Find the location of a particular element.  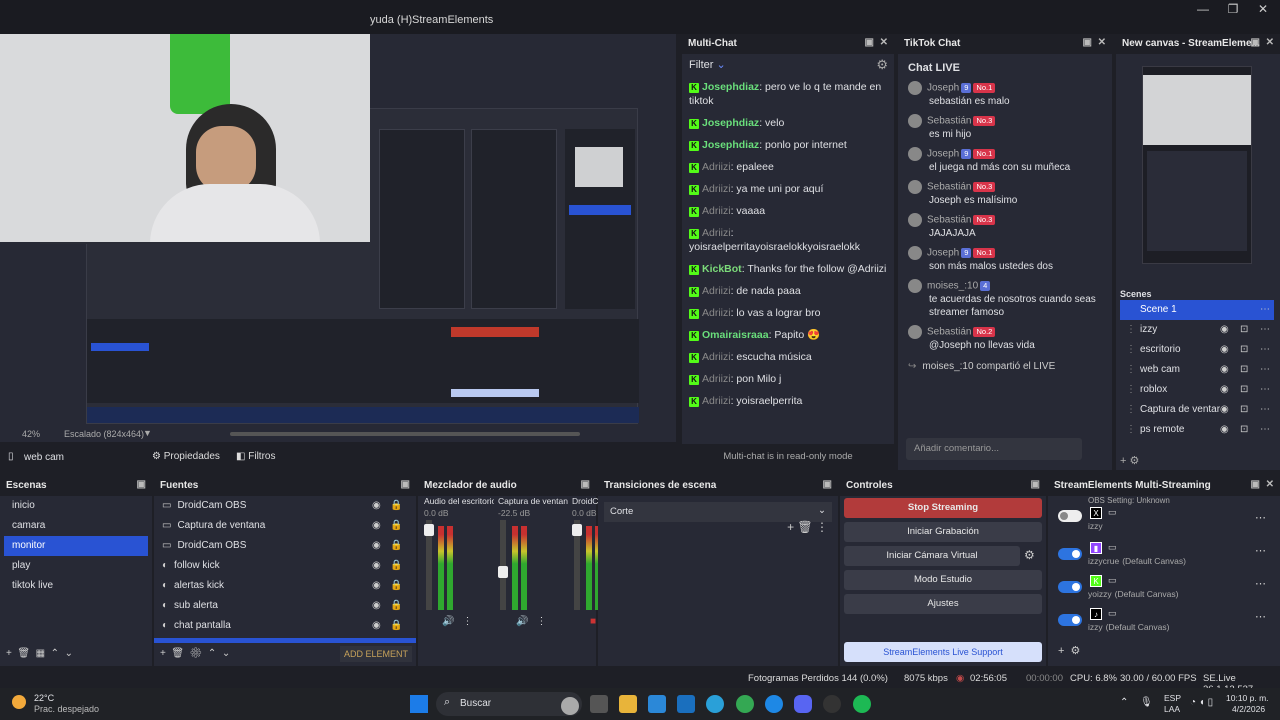

discord-icon is located at coordinates (803, 704).